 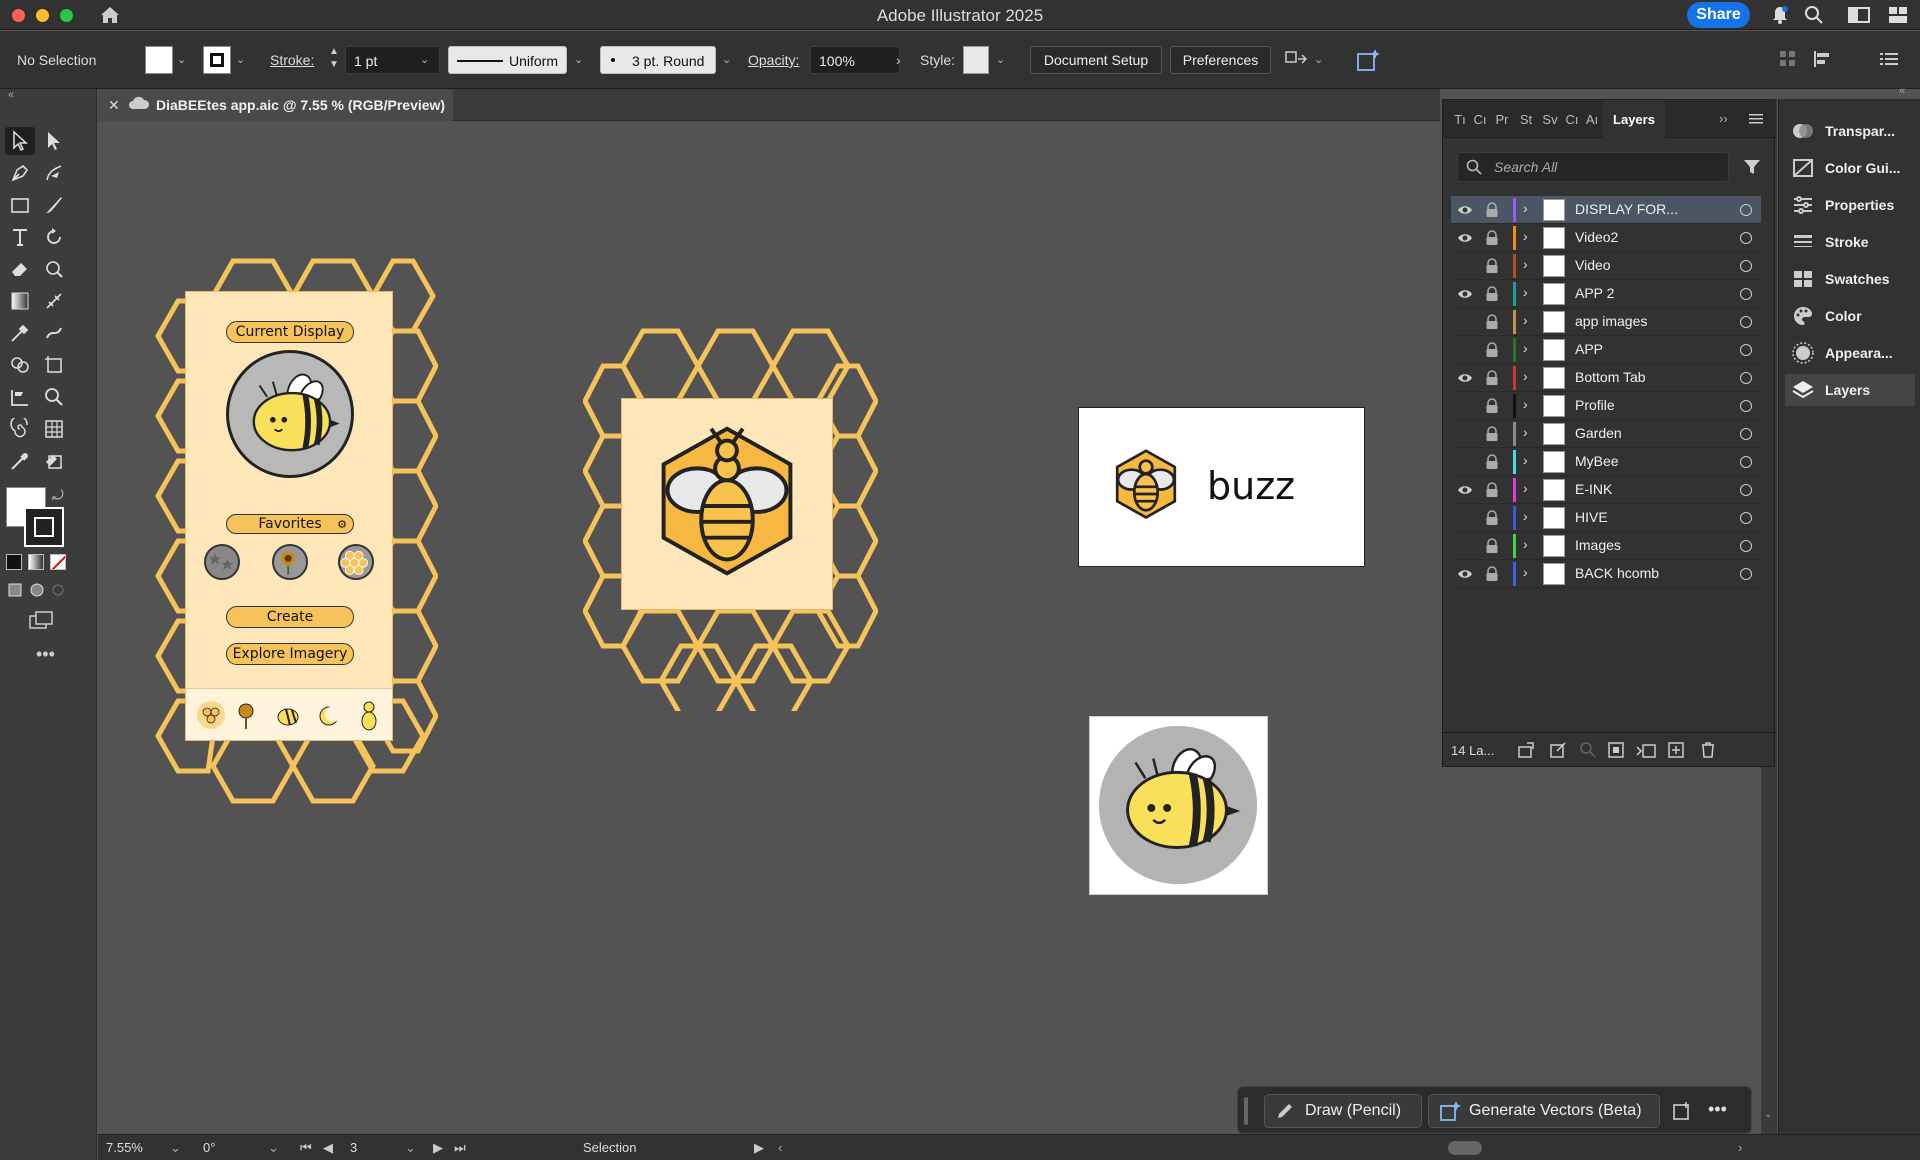 What do you see at coordinates (1296, 60) in the screenshot?
I see `arrange-icon` at bounding box center [1296, 60].